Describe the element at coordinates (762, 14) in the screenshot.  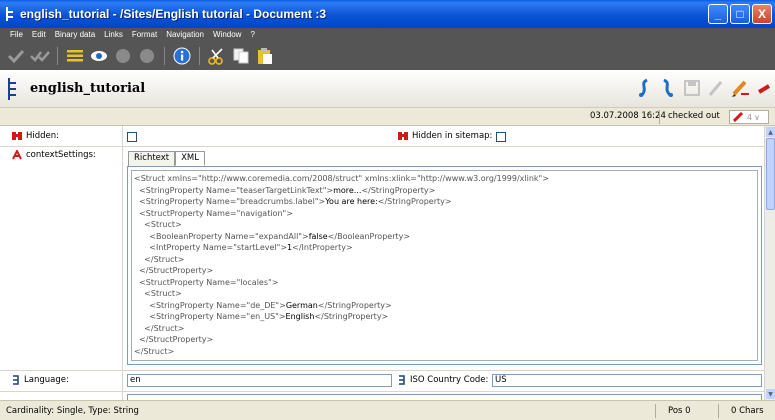
I see `close-button: X` at that location.